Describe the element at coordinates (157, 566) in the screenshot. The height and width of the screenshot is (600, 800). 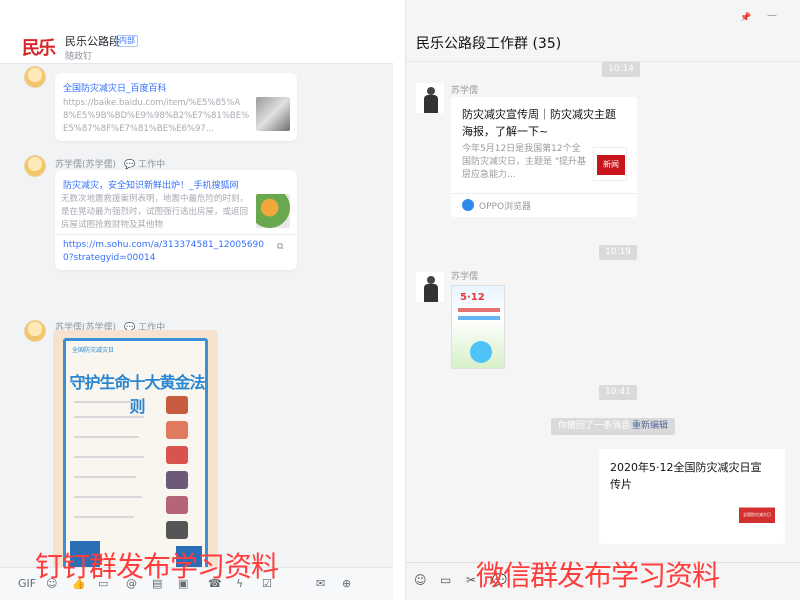
I see `left-caption: 钉钉群发布学习资料` at that location.